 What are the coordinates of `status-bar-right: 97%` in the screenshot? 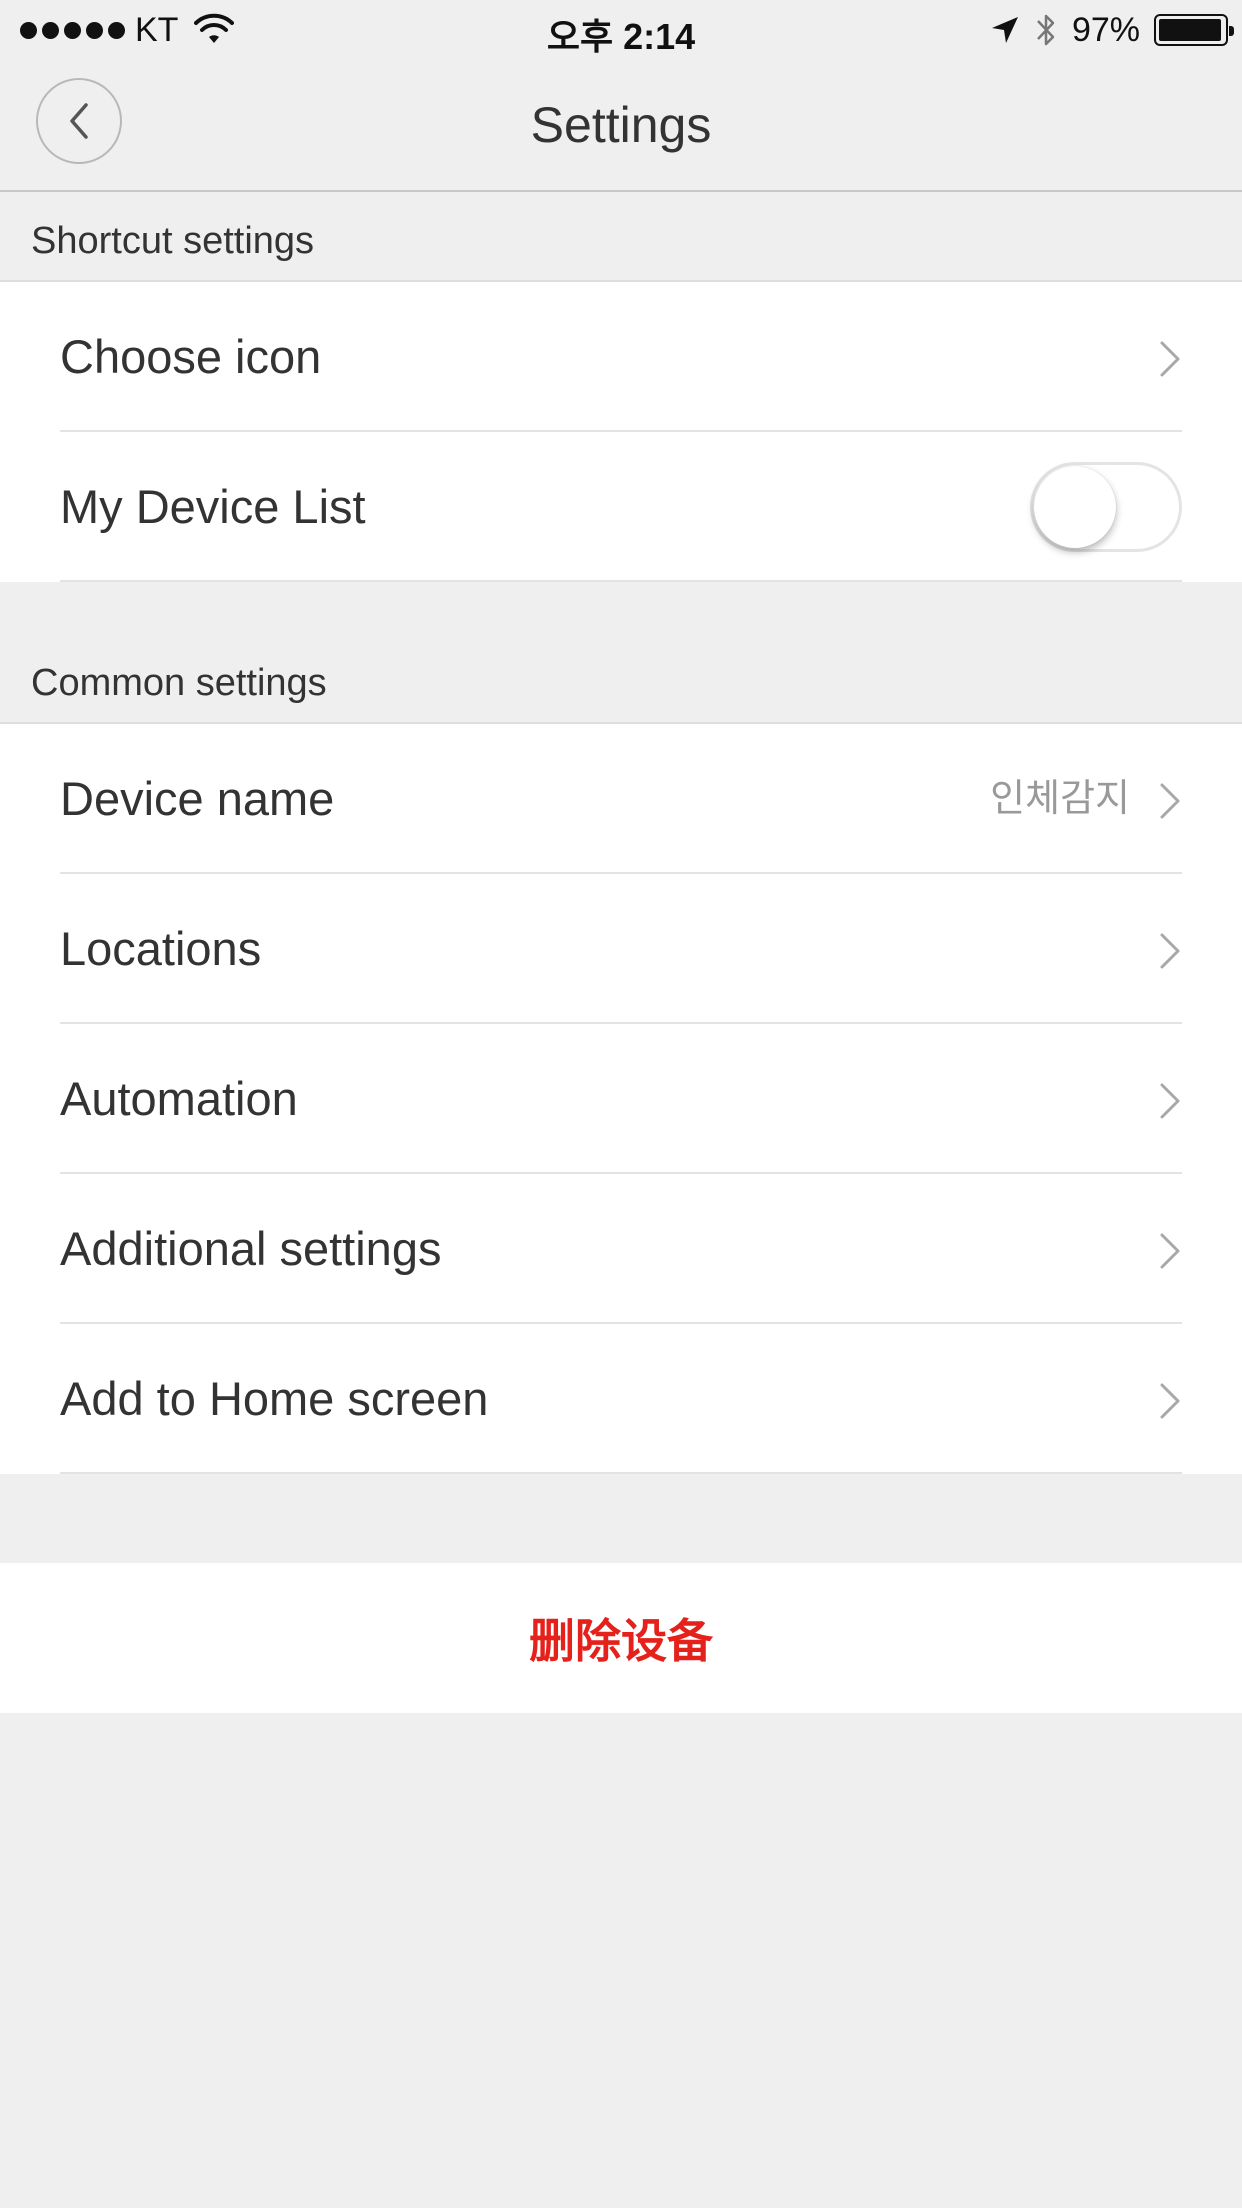 It's located at (1112, 30).